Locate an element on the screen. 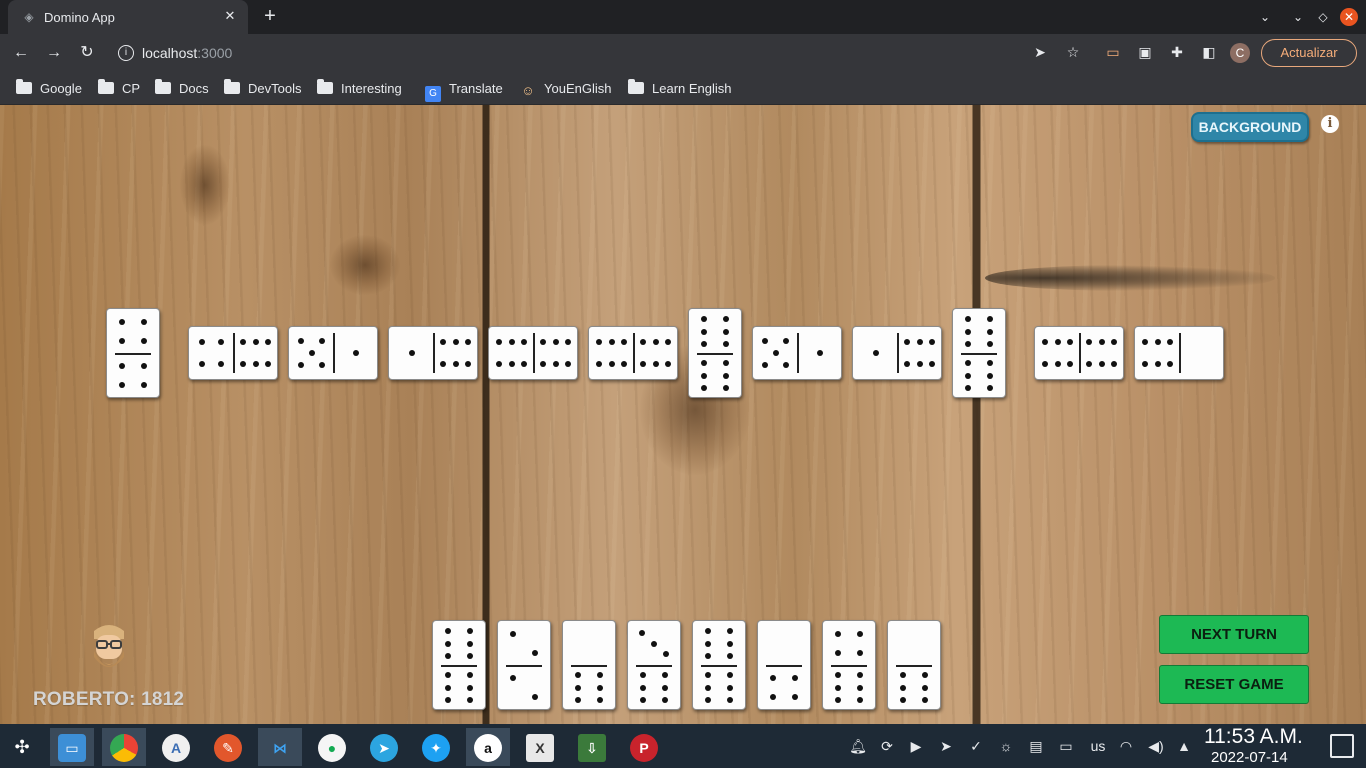 This screenshot has width=1366, height=768. bookmark-star-icon: ☆ is located at coordinates (1073, 52).